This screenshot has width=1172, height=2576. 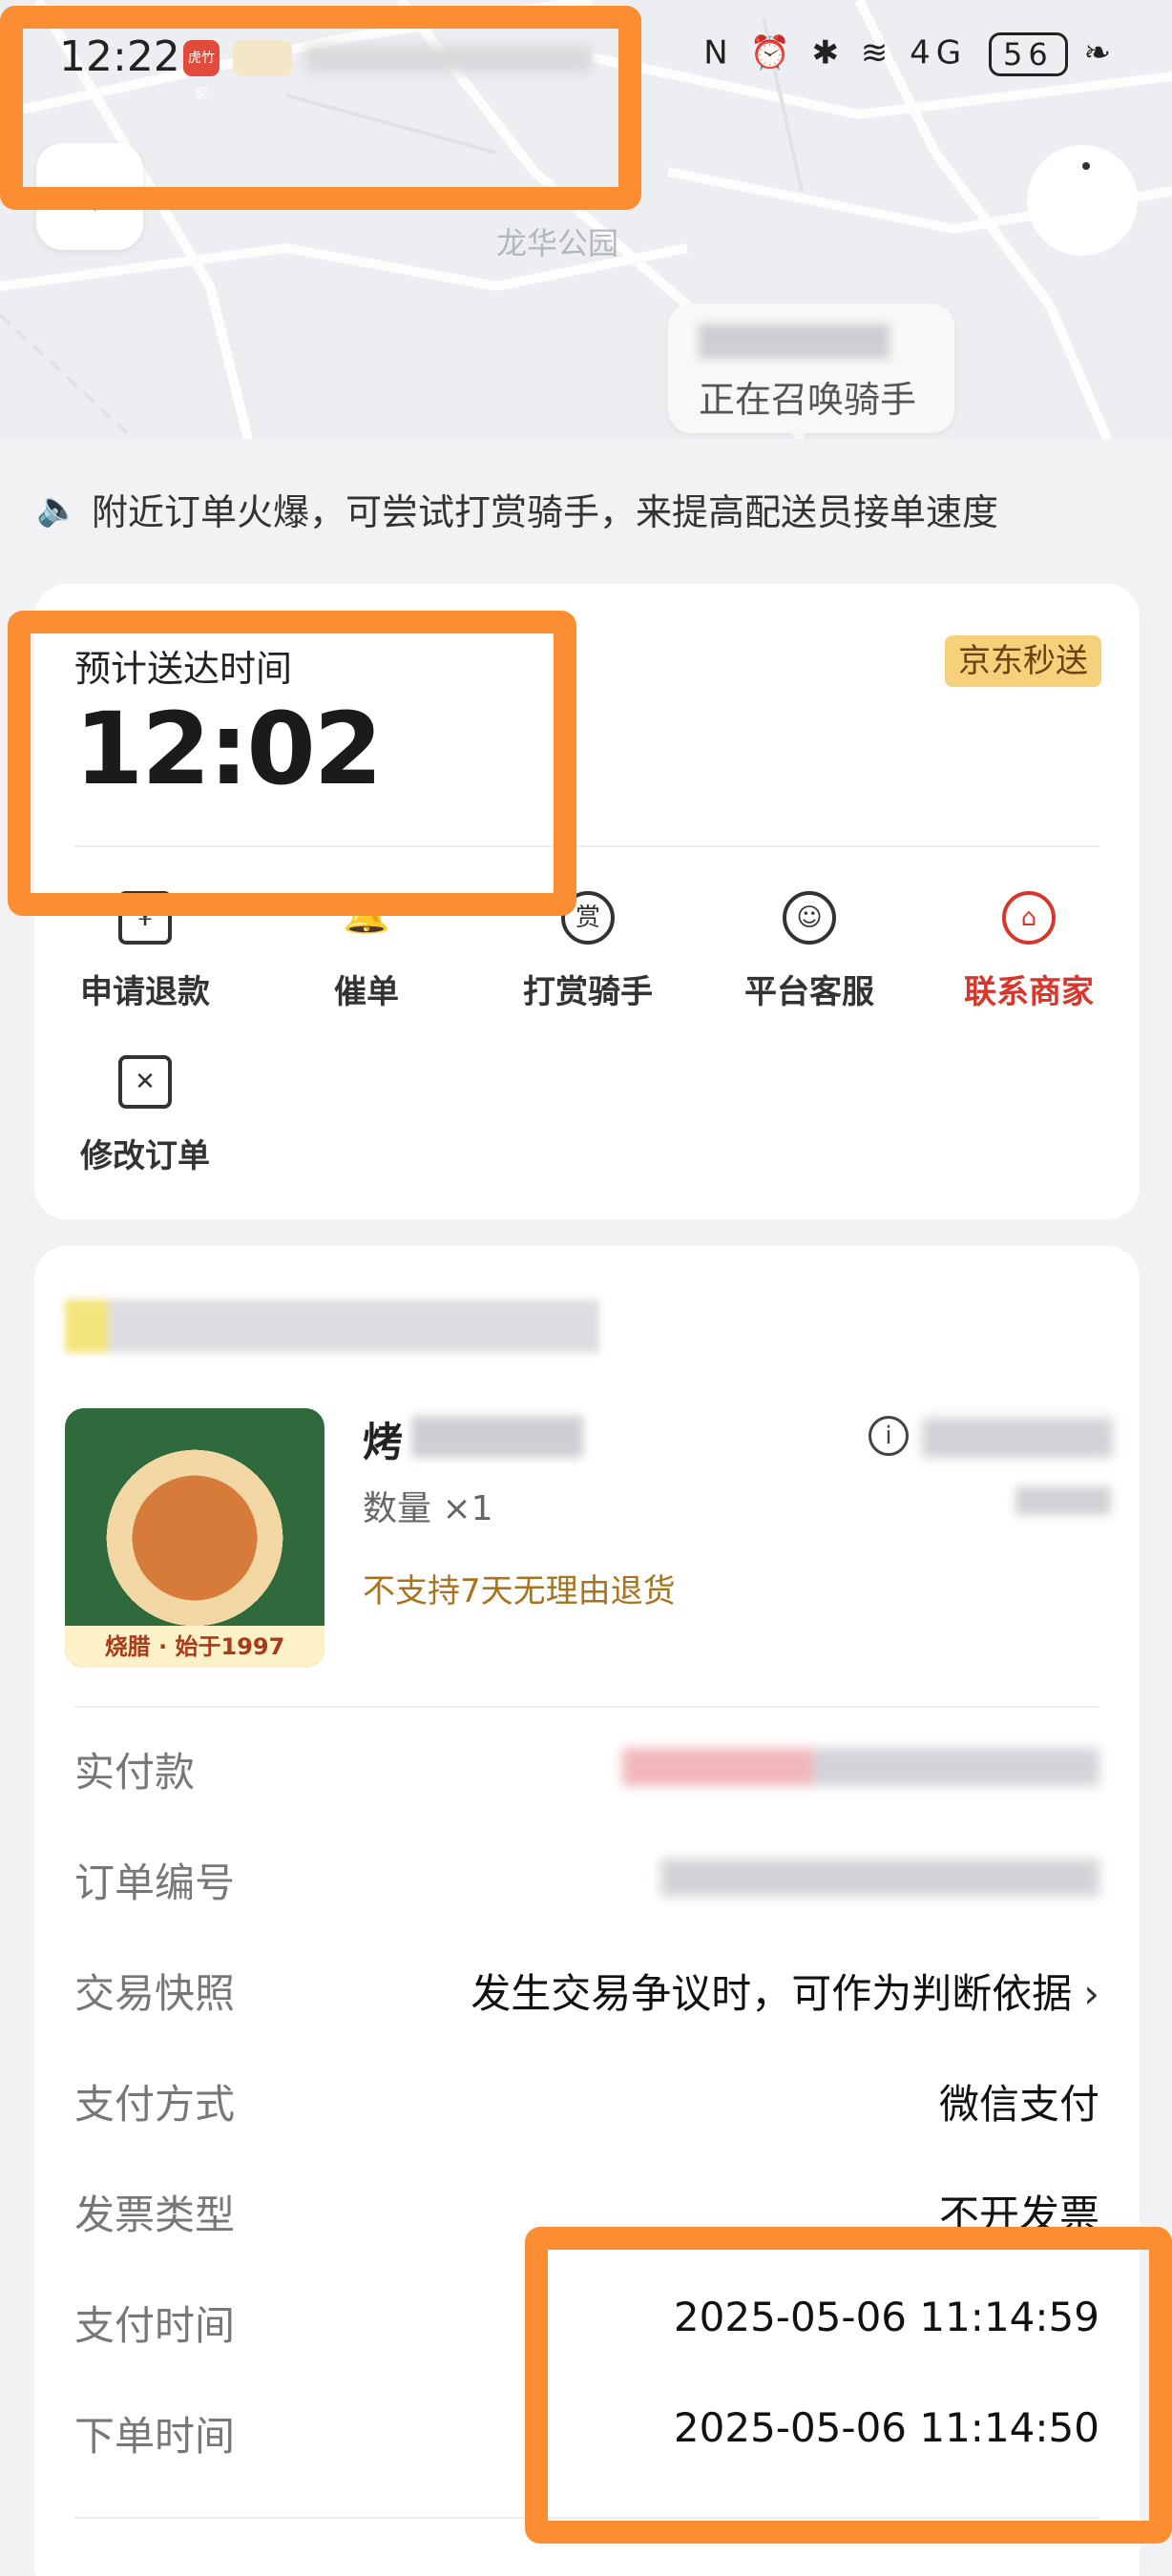 I want to click on blurred-price, so click(x=1063, y=1500).